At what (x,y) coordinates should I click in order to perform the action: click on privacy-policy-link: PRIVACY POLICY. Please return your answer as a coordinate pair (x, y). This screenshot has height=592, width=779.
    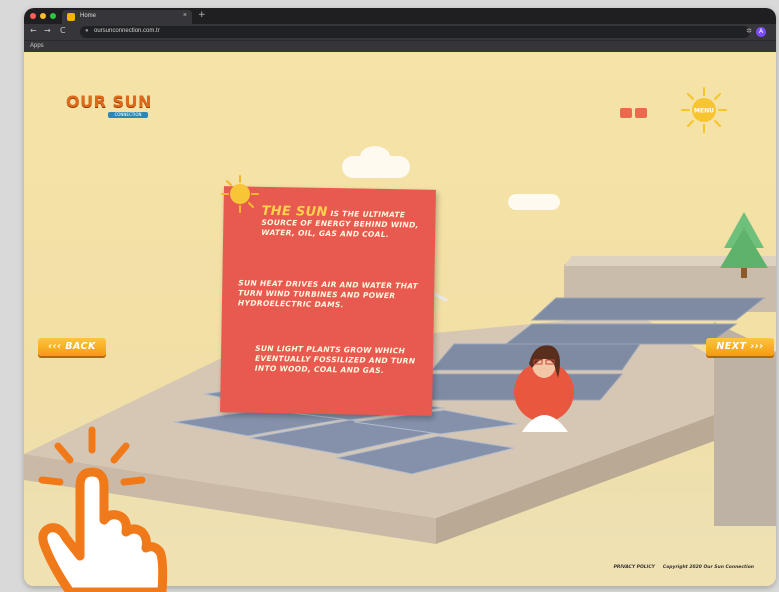
    Looking at the image, I should click on (634, 567).